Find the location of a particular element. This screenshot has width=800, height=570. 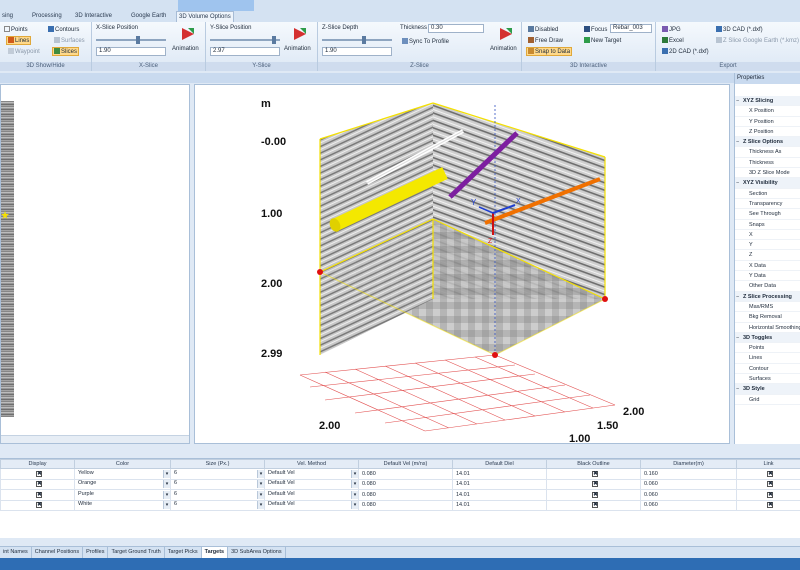

tab-processing: Processing is located at coordinates (47, 16).